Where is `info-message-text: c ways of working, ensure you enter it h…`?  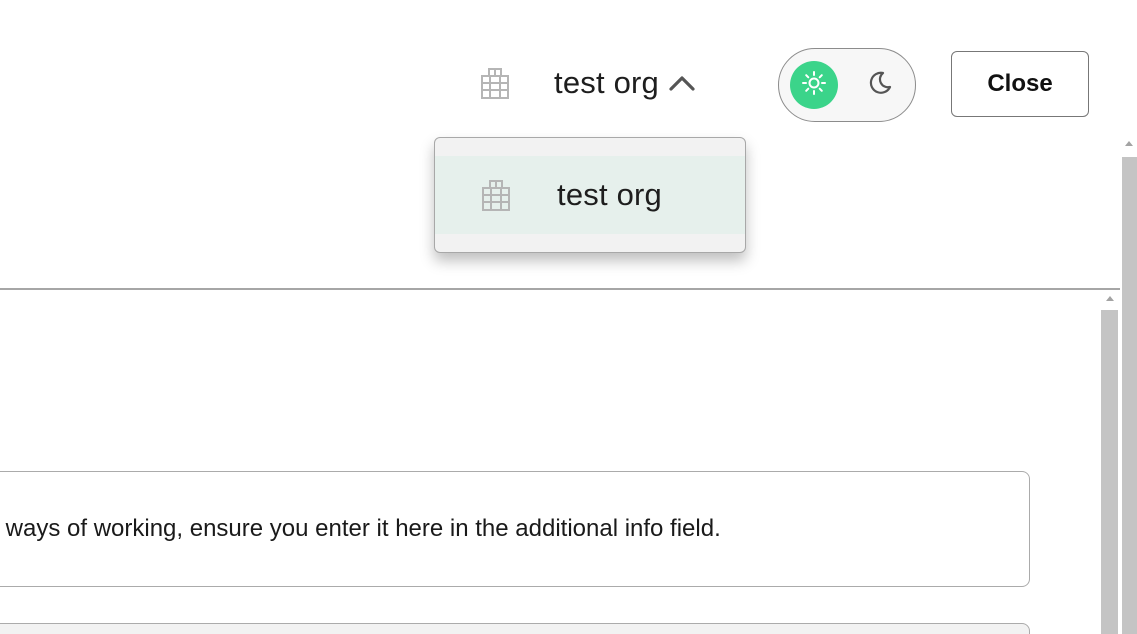
info-message-text: c ways of working, ensure you enter it h… is located at coordinates (360, 528).